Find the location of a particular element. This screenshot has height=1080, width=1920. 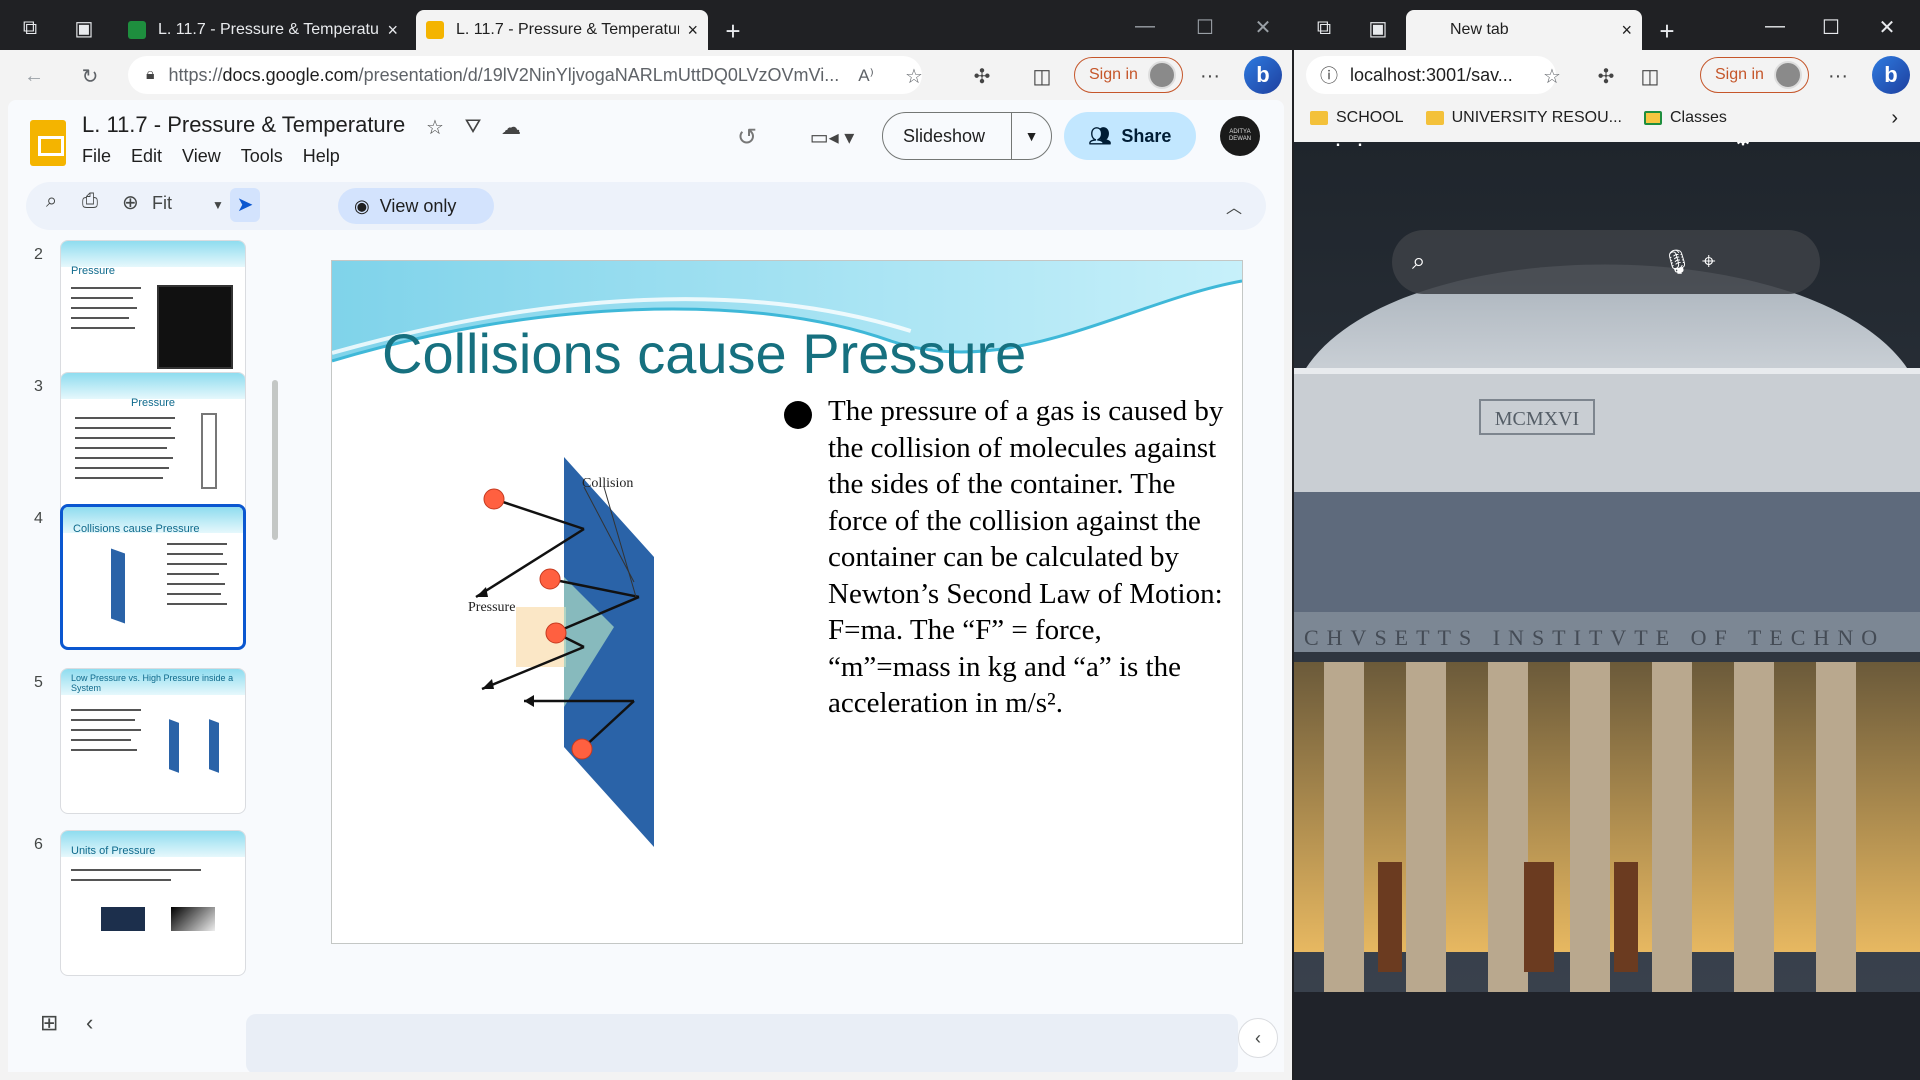

bookmarks-overflow-icon: › is located at coordinates (1894, 118).